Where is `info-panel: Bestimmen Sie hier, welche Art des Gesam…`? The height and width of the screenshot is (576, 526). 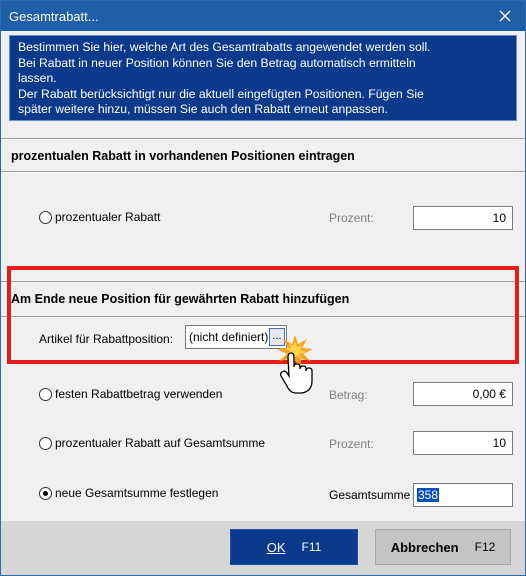
info-panel: Bestimmen Sie hier, welche Art des Gesam… is located at coordinates (263, 78).